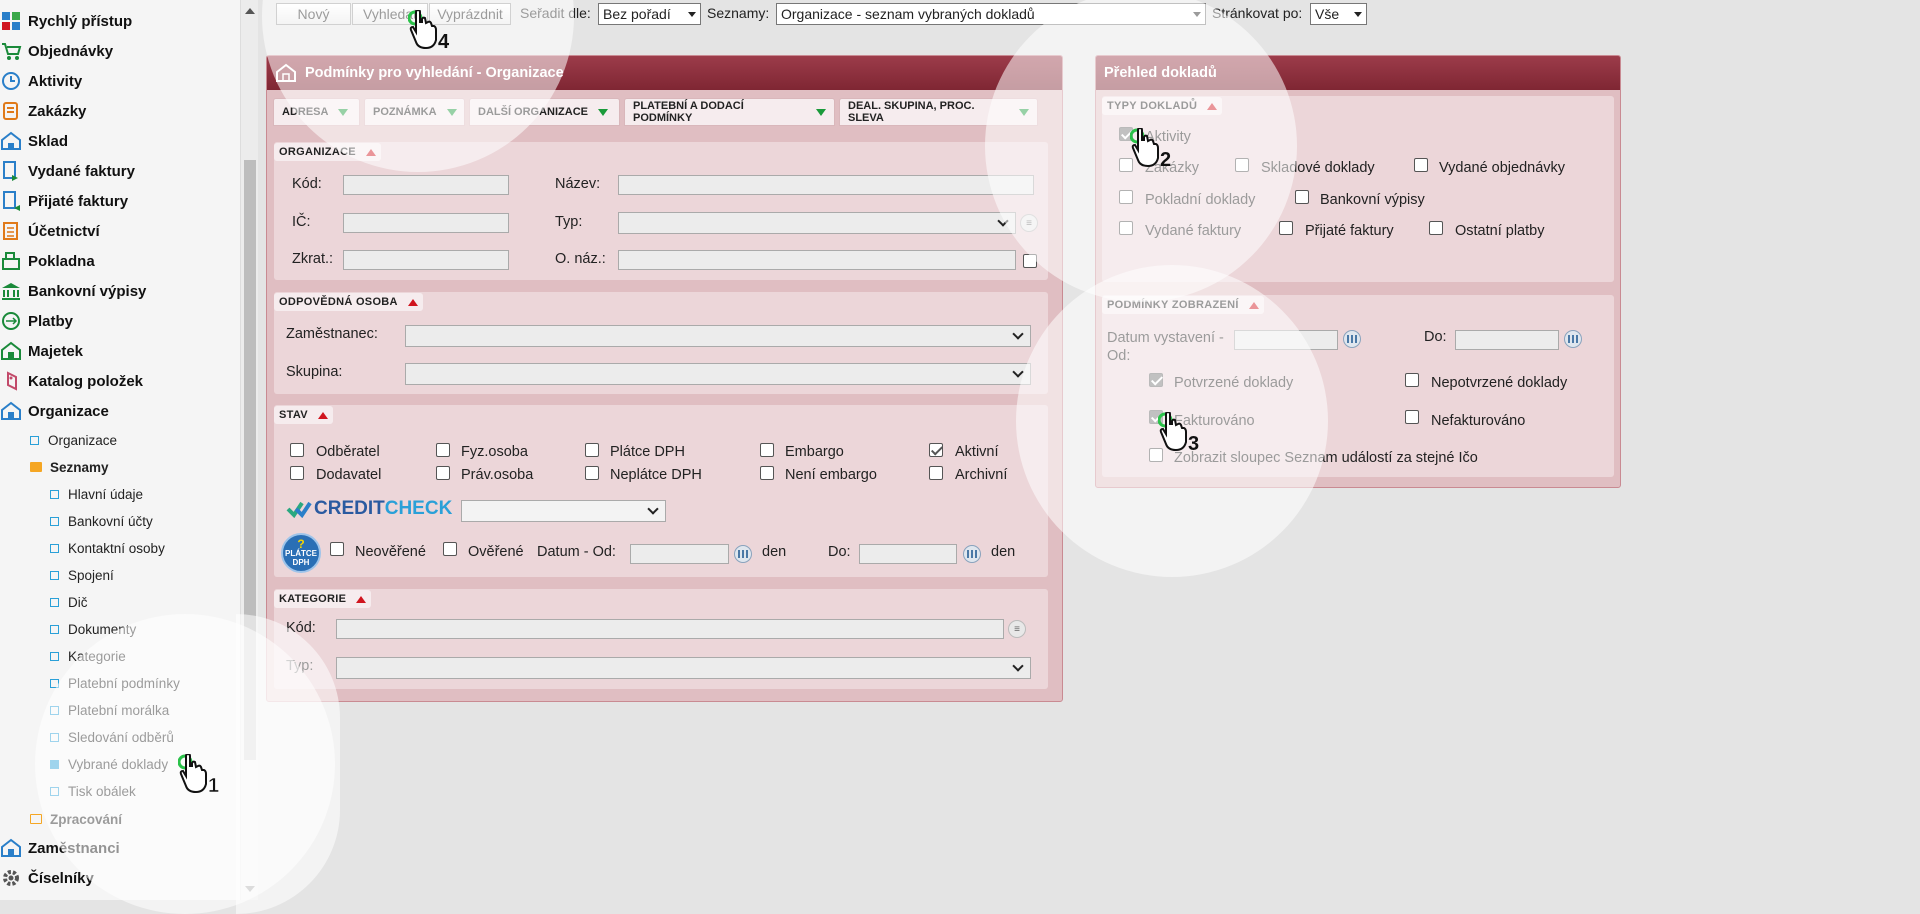 This screenshot has height=914, width=1920. Describe the element at coordinates (64, 201) in the screenshot. I see `sidebar-item-prijate-faktury: Přijaté faktury` at that location.